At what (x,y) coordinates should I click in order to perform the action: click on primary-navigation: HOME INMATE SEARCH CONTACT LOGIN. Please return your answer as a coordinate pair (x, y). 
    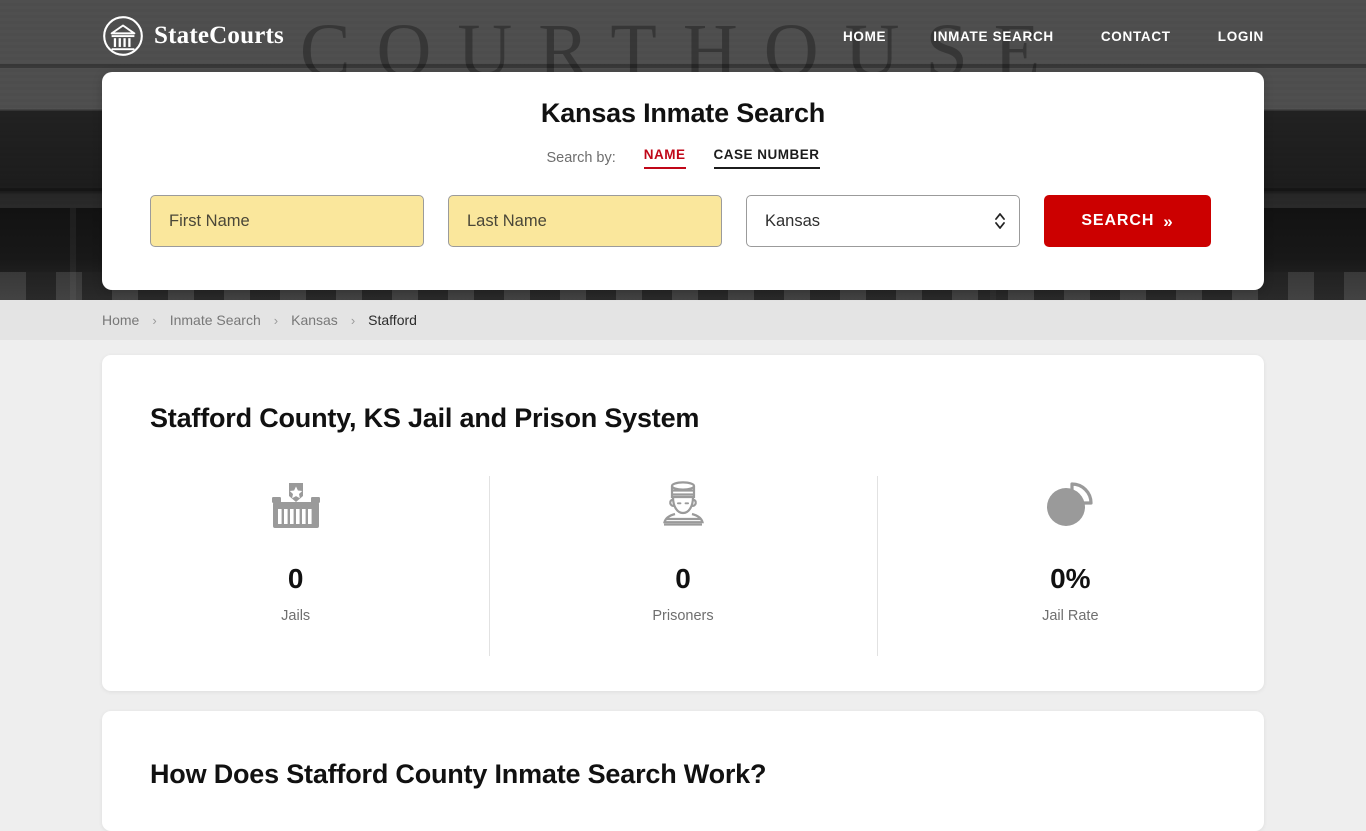
    Looking at the image, I should click on (1053, 36).